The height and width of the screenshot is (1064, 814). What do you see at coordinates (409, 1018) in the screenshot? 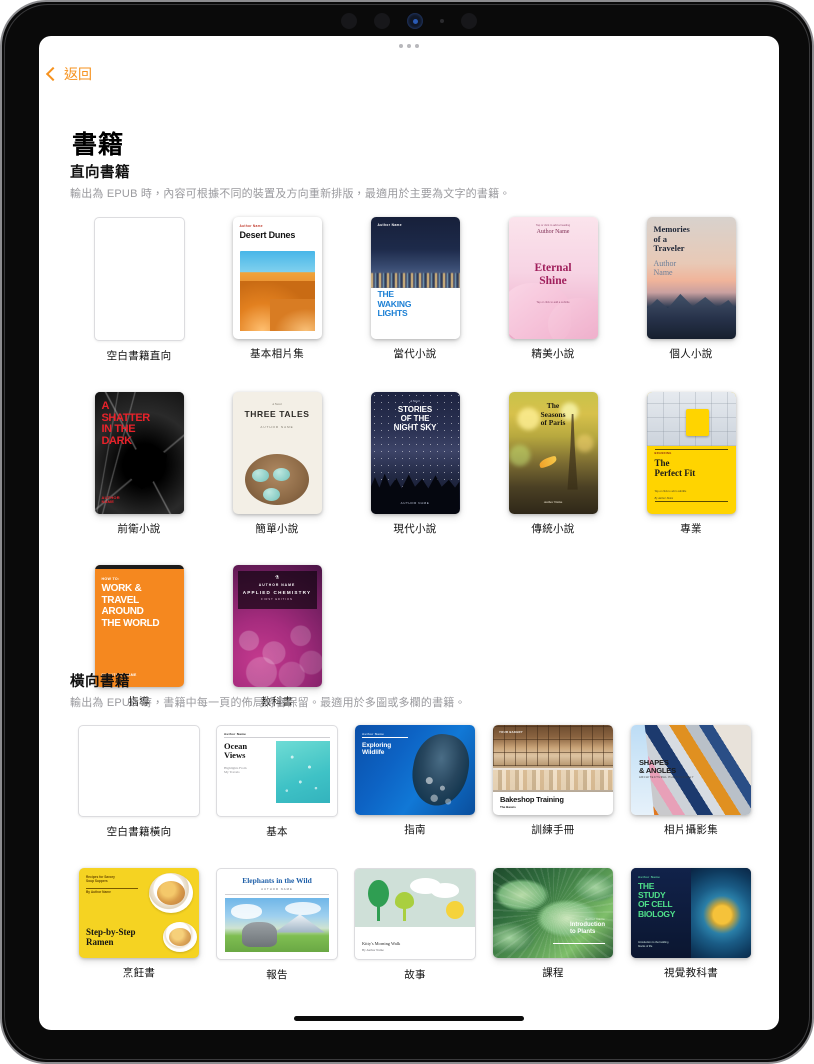
I see `home-indicator` at bounding box center [409, 1018].